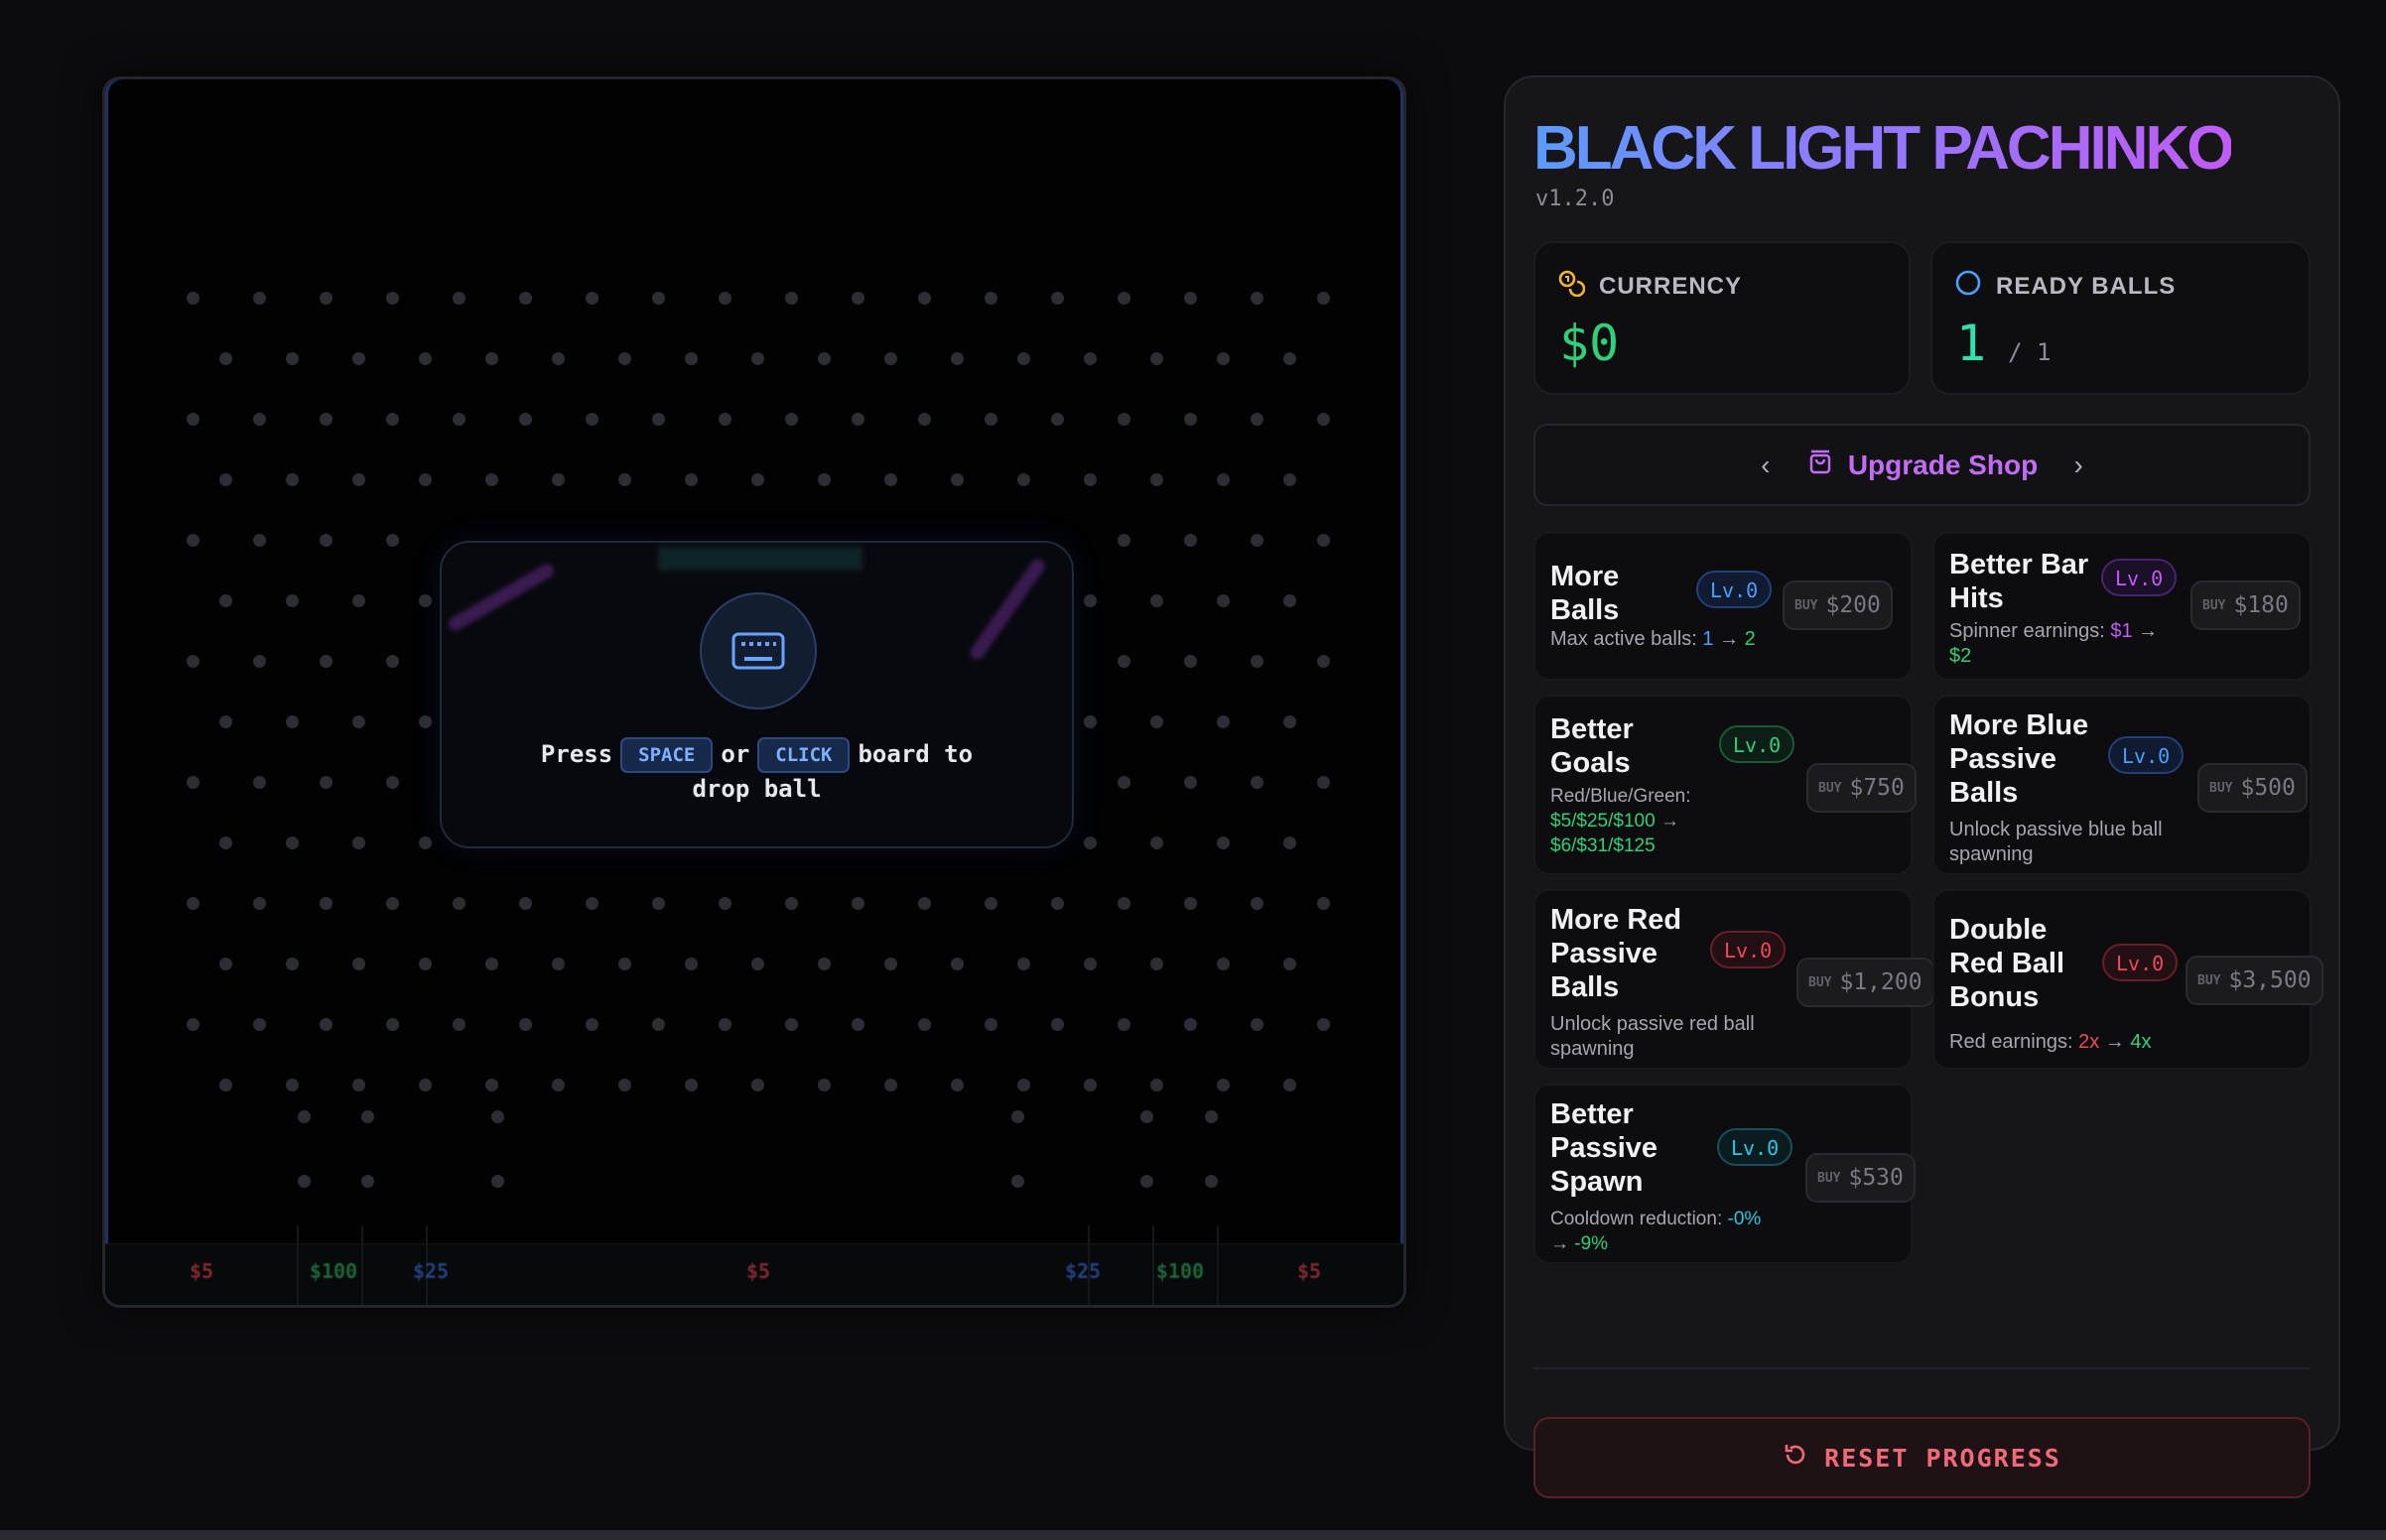 The height and width of the screenshot is (1540, 2386). I want to click on chevron-right-icon: ›, so click(2078, 465).